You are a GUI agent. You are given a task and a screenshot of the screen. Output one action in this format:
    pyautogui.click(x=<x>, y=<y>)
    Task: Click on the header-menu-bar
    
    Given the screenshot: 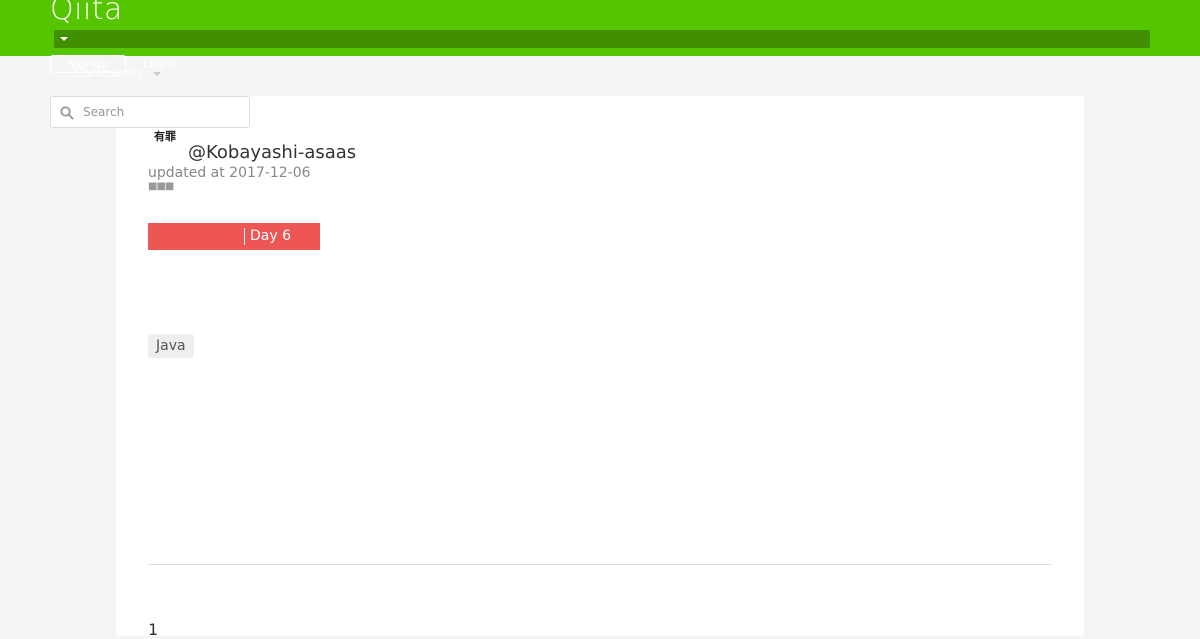 What is the action you would take?
    pyautogui.click(x=602, y=39)
    